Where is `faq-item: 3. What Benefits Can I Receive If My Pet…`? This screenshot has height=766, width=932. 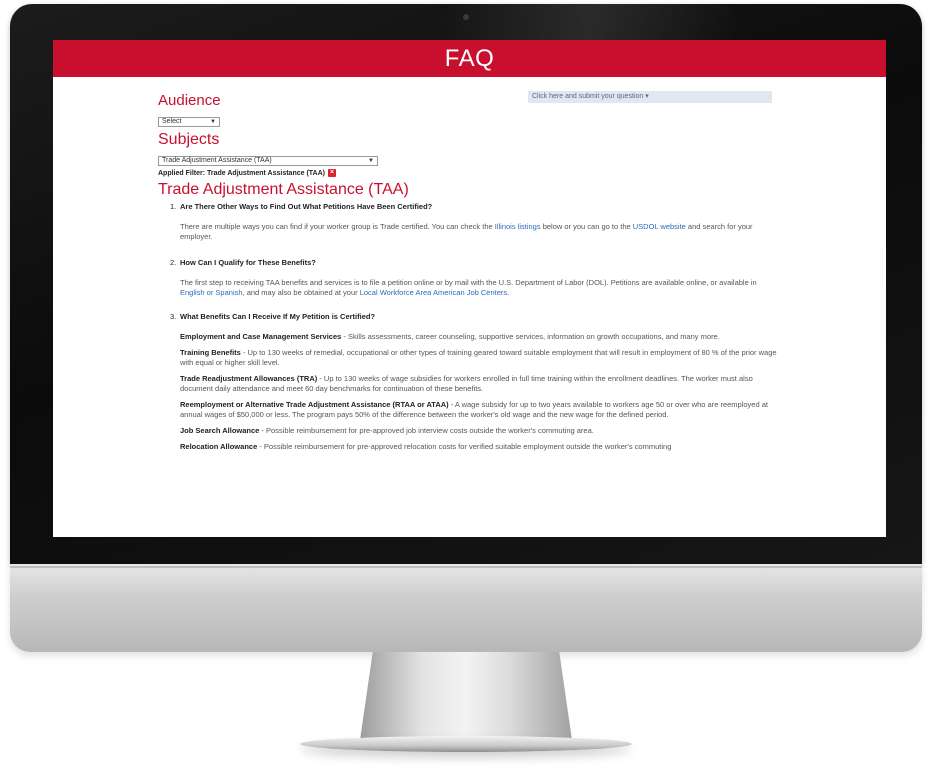 faq-item: 3. What Benefits Can I Receive If My Pet… is located at coordinates (522, 382).